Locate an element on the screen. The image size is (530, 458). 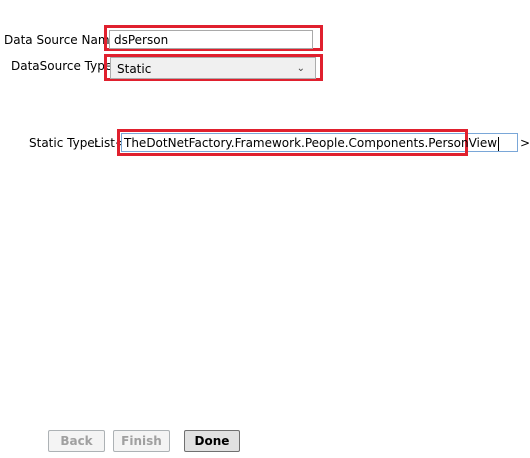
data-source-type-selected-value: Static is located at coordinates (134, 69).